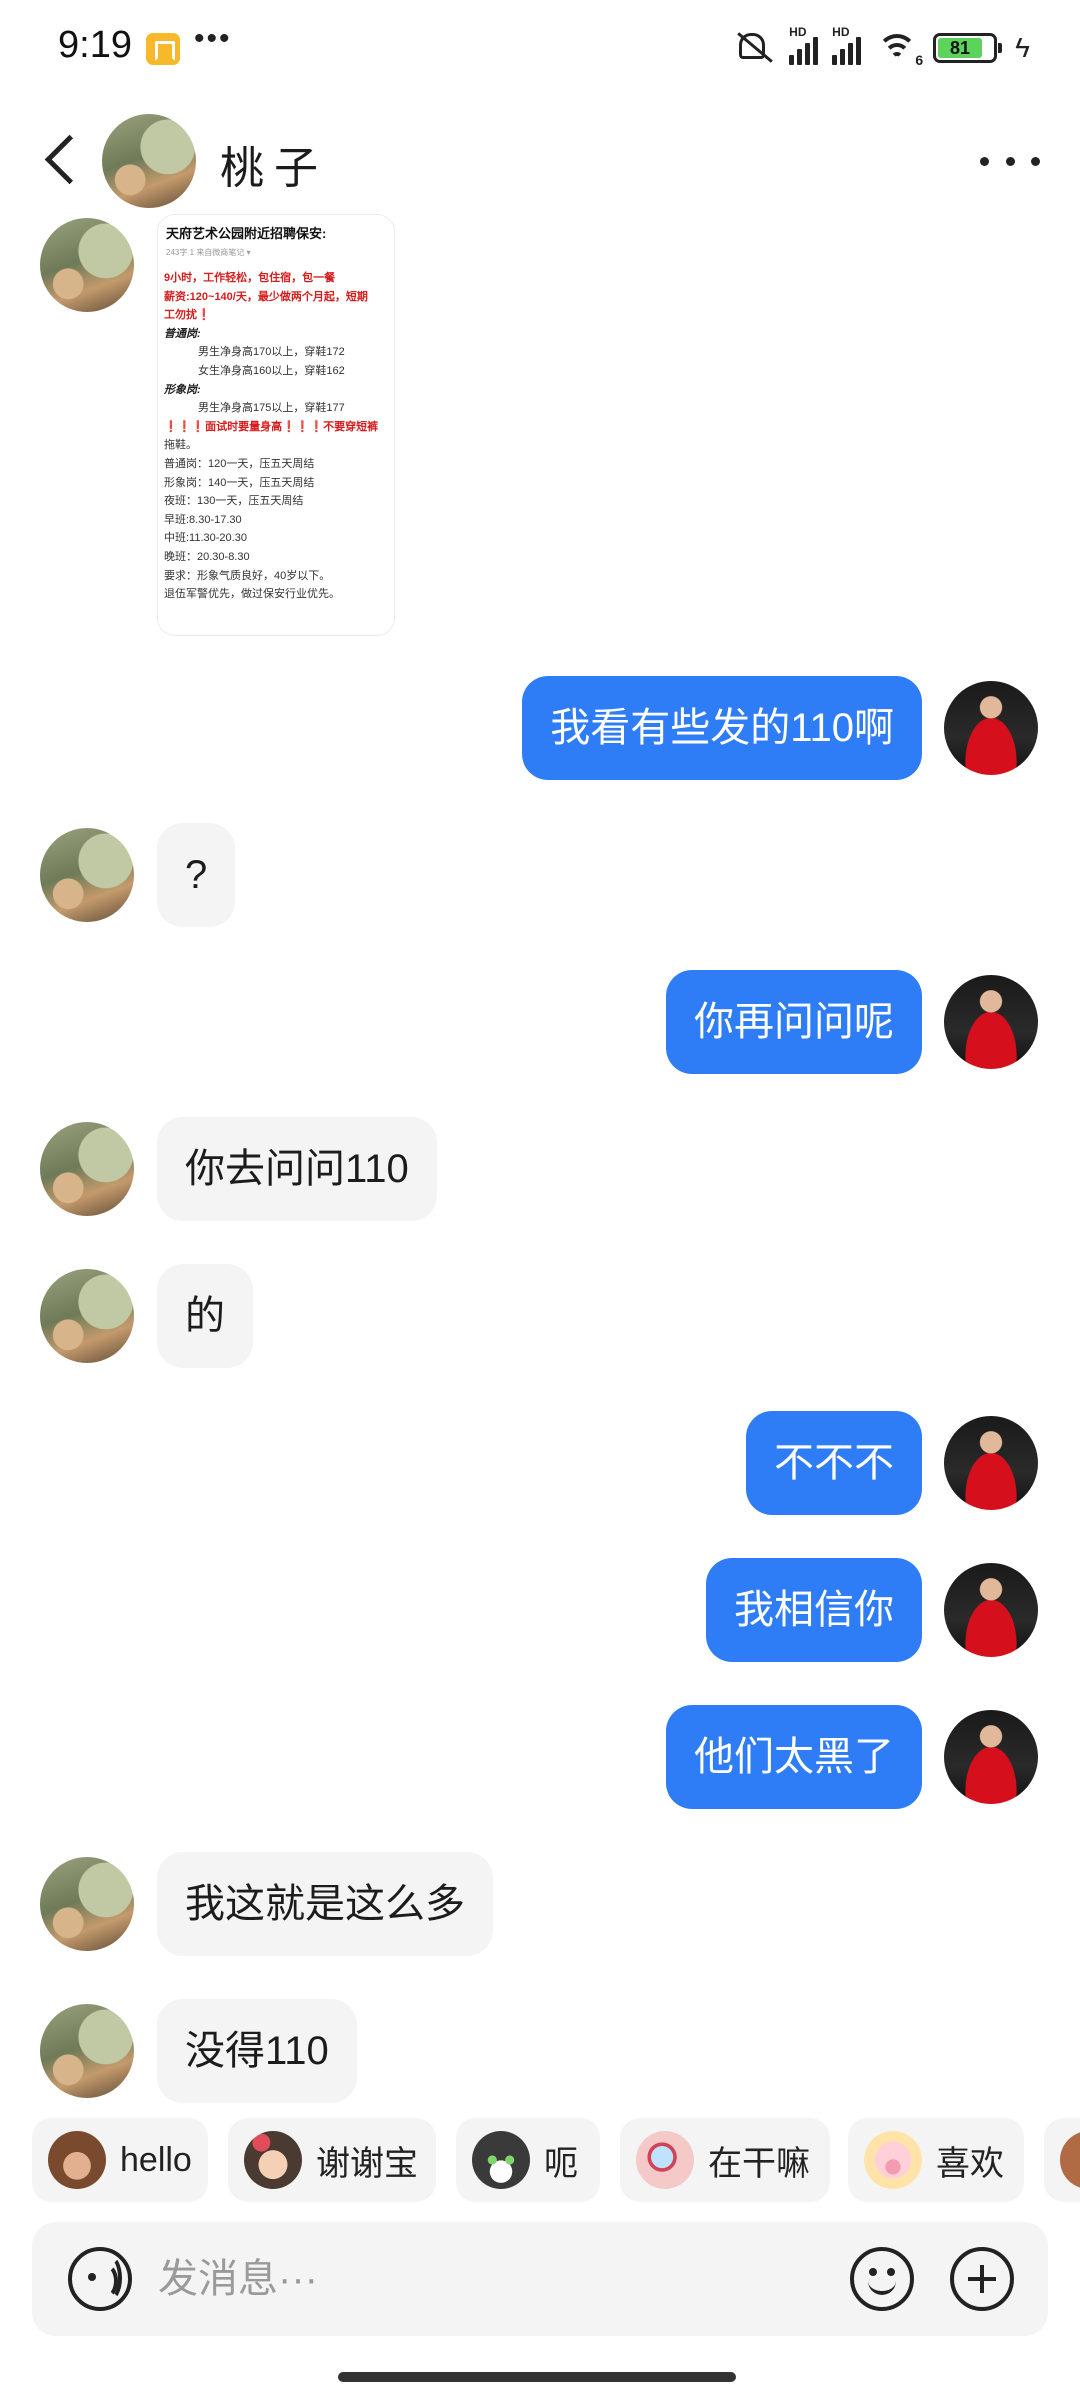 Image resolution: width=1080 pixels, height=2400 pixels. What do you see at coordinates (893, 2160) in the screenshot?
I see `pig-sticker-icon` at bounding box center [893, 2160].